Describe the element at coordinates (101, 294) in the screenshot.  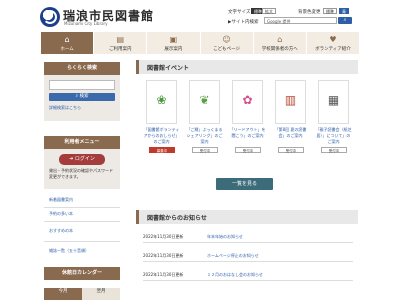
I see `tab-next-month: 翌月` at that location.